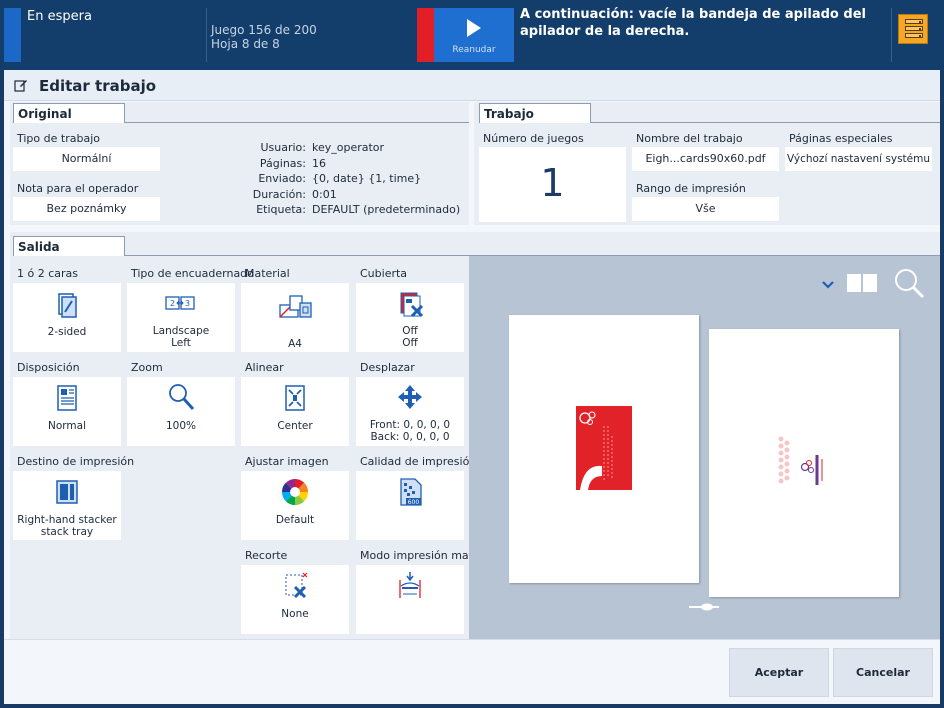 This screenshot has width=944, height=708. I want to click on print-quality-icon: 600, so click(411, 492).